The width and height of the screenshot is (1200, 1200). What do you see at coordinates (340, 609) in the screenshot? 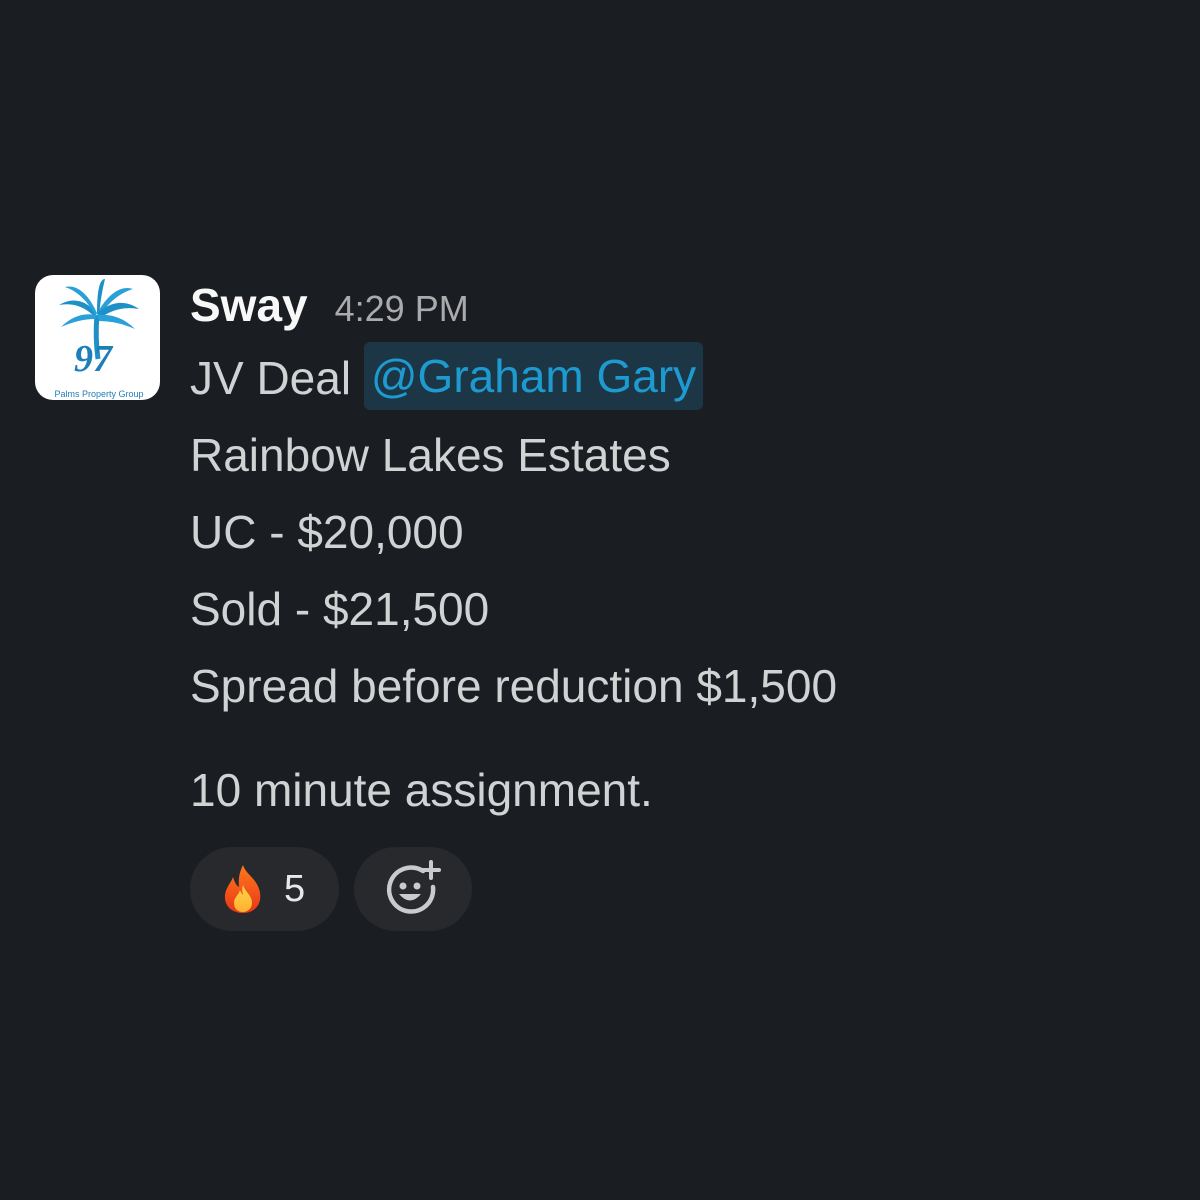
I see `message-line: Sold - $21,500` at bounding box center [340, 609].